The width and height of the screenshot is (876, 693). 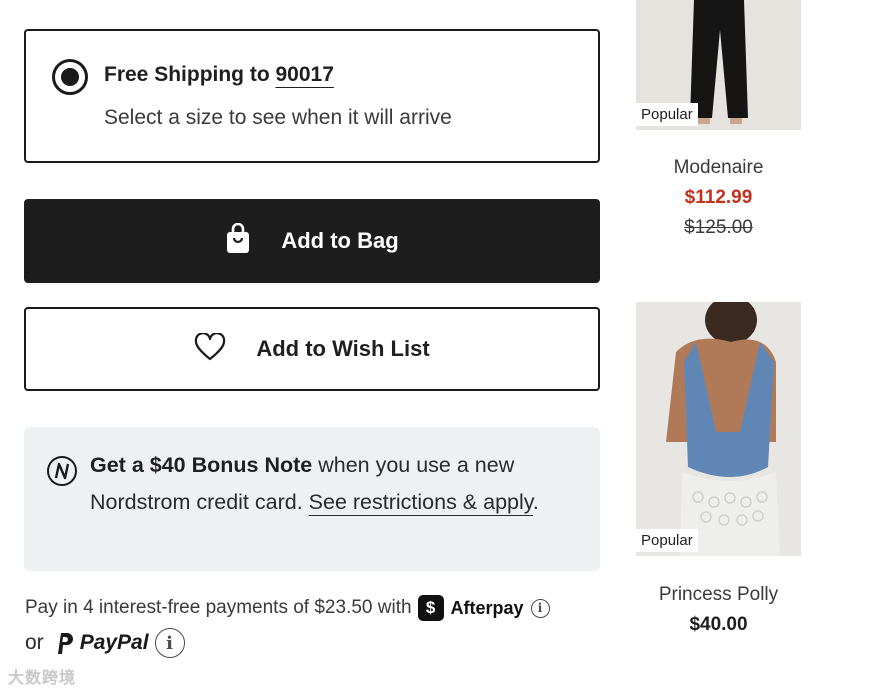 I want to click on original-price: $125.00, so click(x=718, y=227).